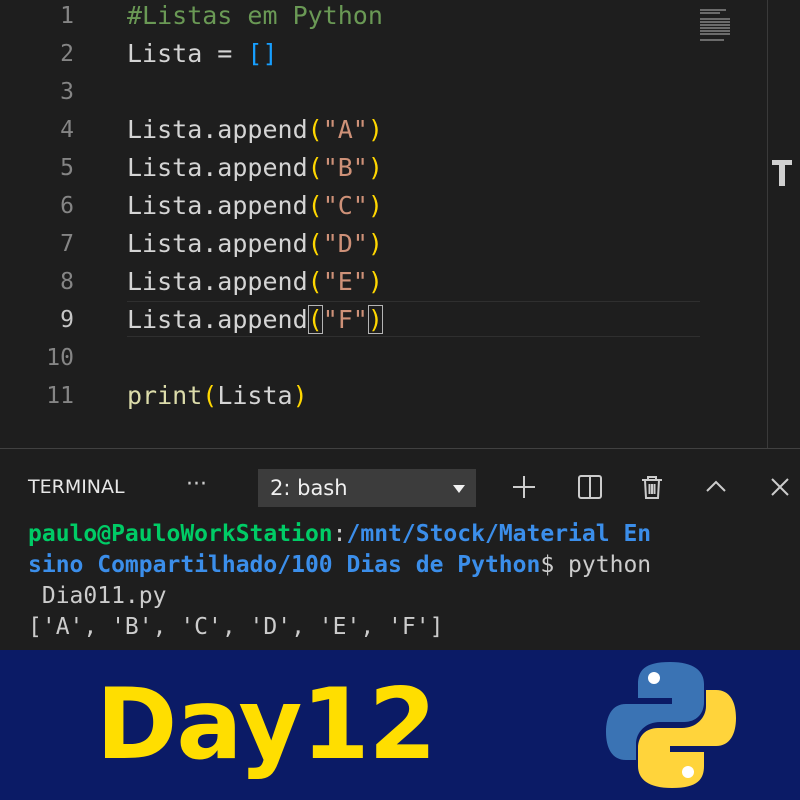  Describe the element at coordinates (408, 596) in the screenshot. I see `terminal-line: Dia011.py` at that location.